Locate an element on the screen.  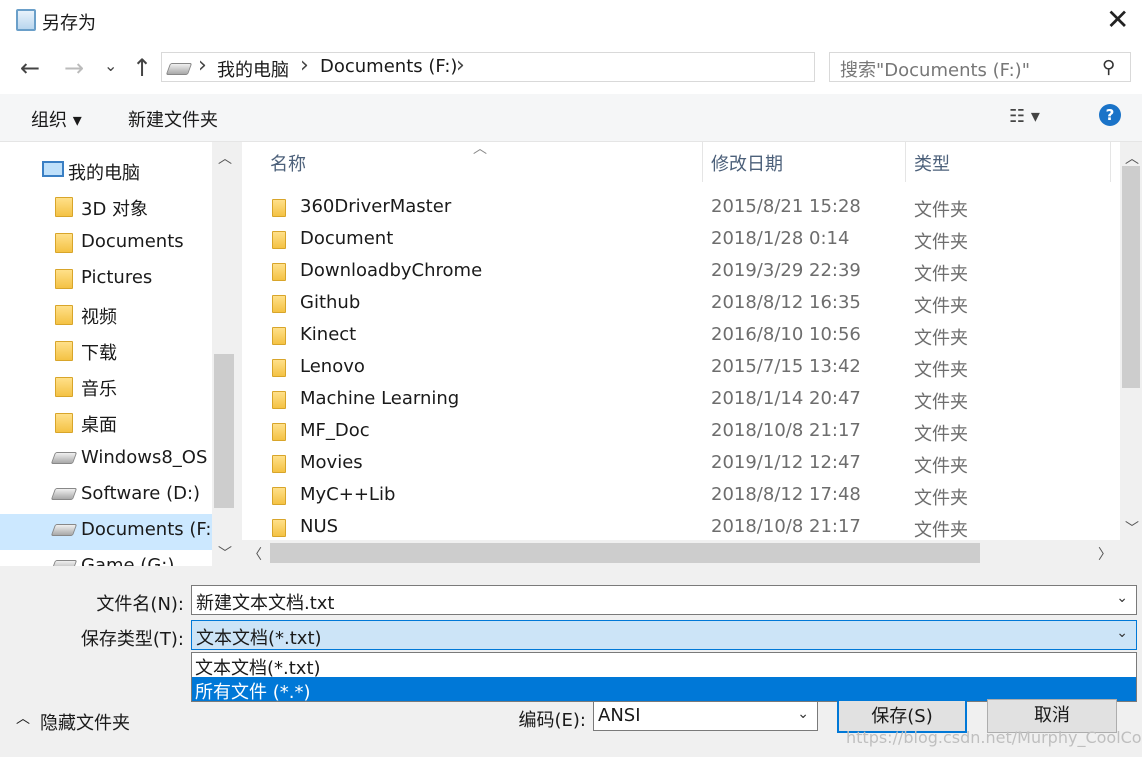
3d-objects-folder-icon is located at coordinates (64, 207).